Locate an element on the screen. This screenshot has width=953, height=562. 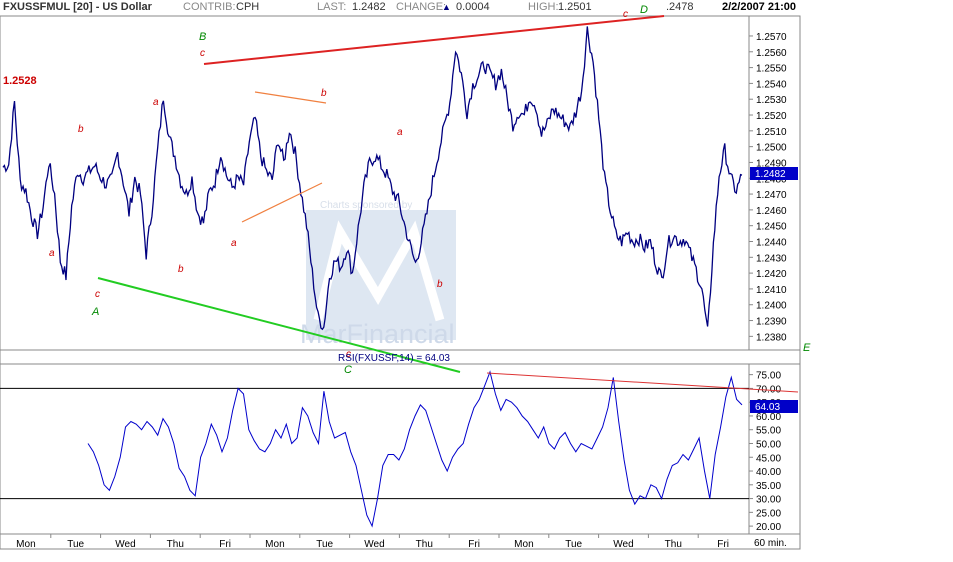
y-tick-label: 1.2440 is located at coordinates (771, 242).